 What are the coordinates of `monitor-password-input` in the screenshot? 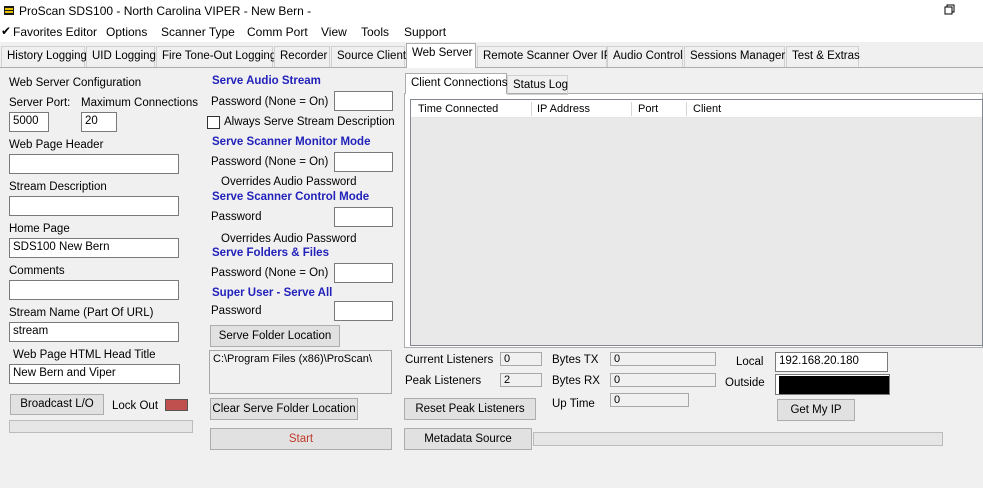 It's located at (363, 162).